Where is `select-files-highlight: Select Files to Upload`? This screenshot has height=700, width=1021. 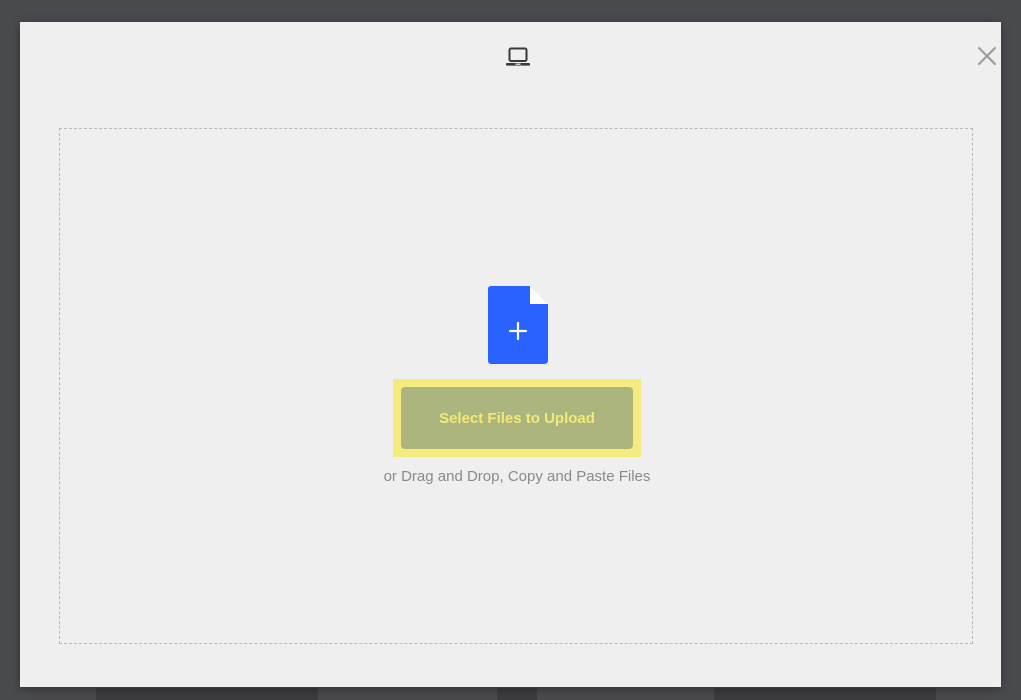 select-files-highlight: Select Files to Upload is located at coordinates (517, 418).